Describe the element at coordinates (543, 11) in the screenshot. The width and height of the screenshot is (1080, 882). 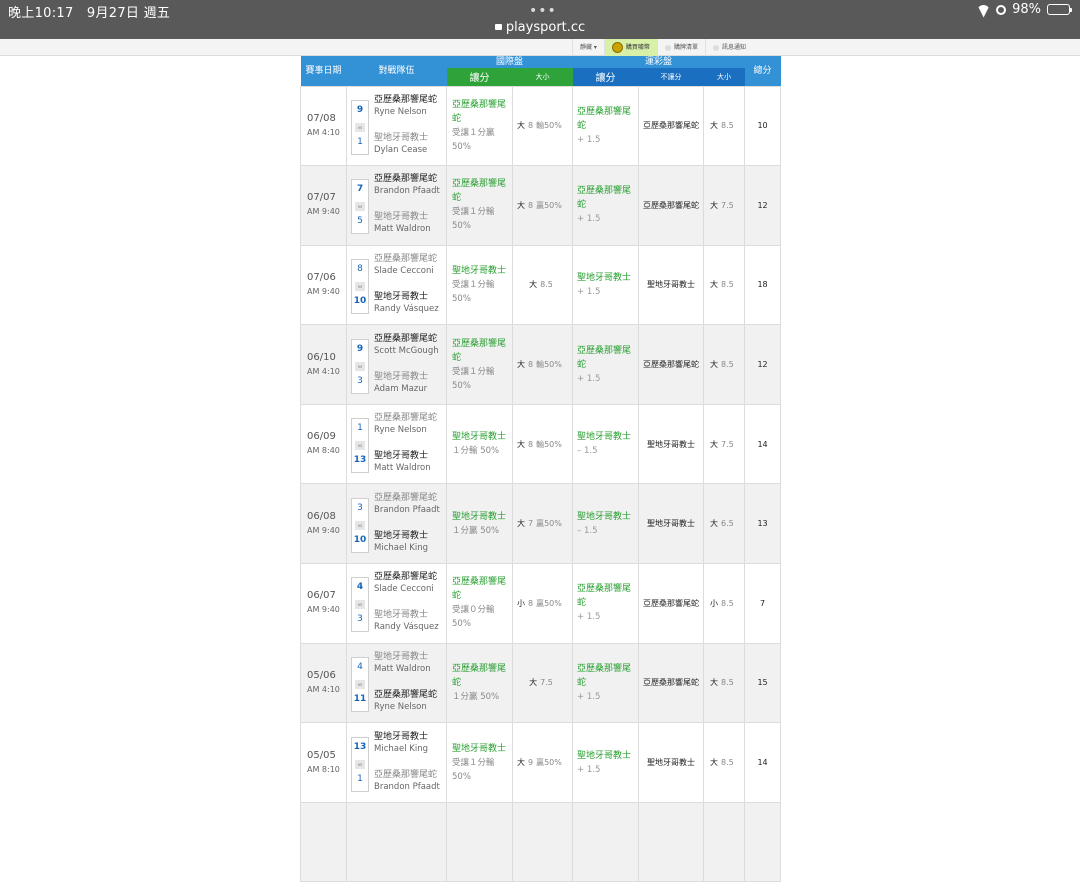
I see `multitask-dots-icon: •••` at that location.